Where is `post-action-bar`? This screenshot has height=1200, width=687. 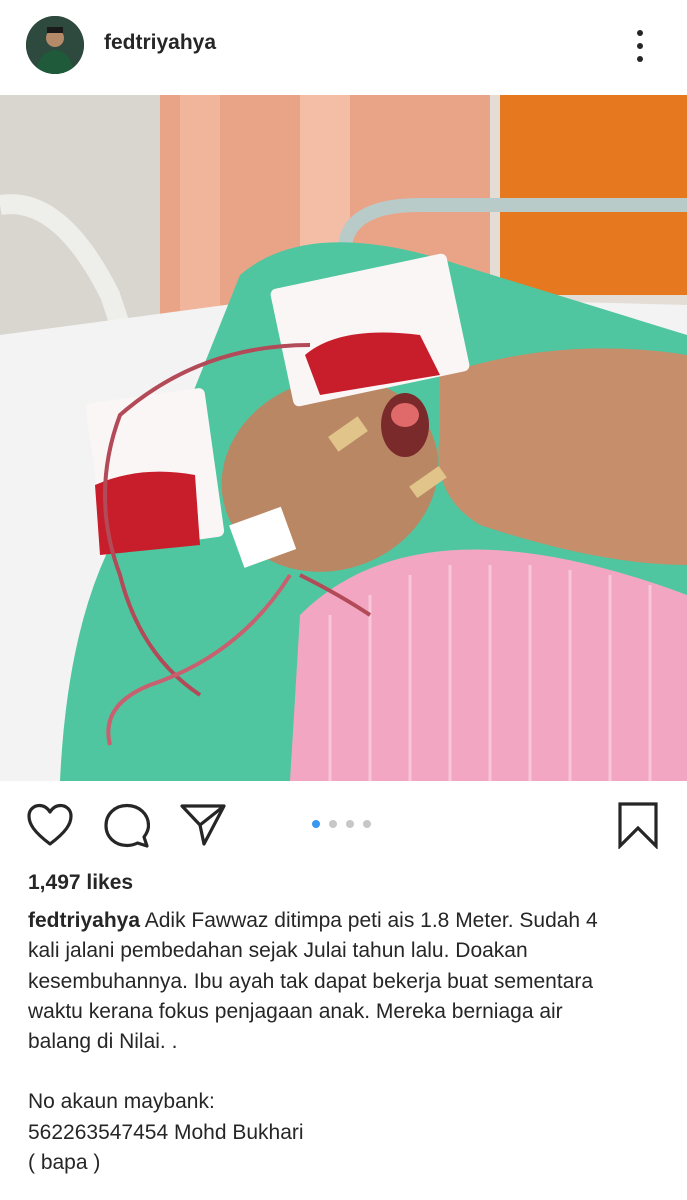
post-action-bar is located at coordinates (343, 825).